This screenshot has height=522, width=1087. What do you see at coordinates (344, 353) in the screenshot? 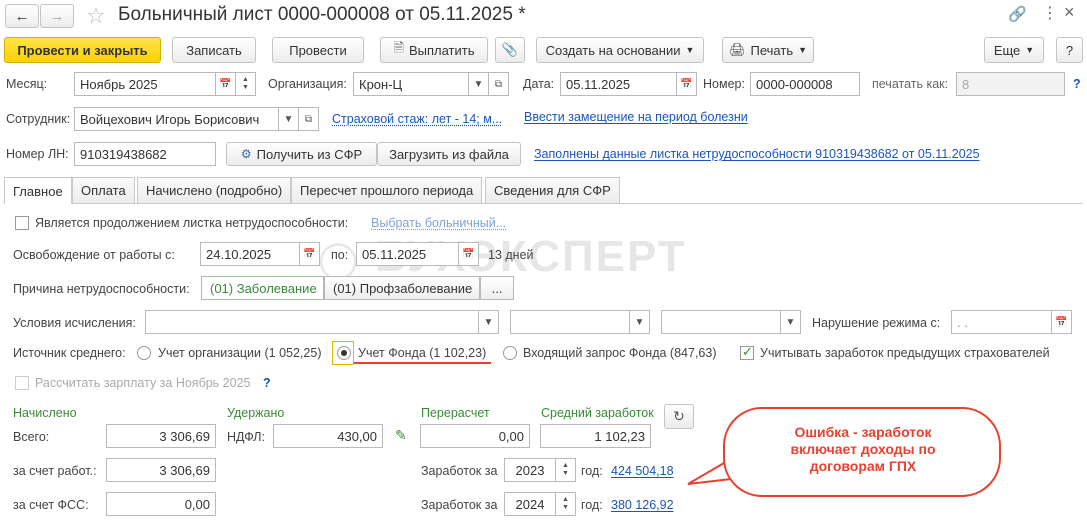
I see `src-fund-radio` at bounding box center [344, 353].